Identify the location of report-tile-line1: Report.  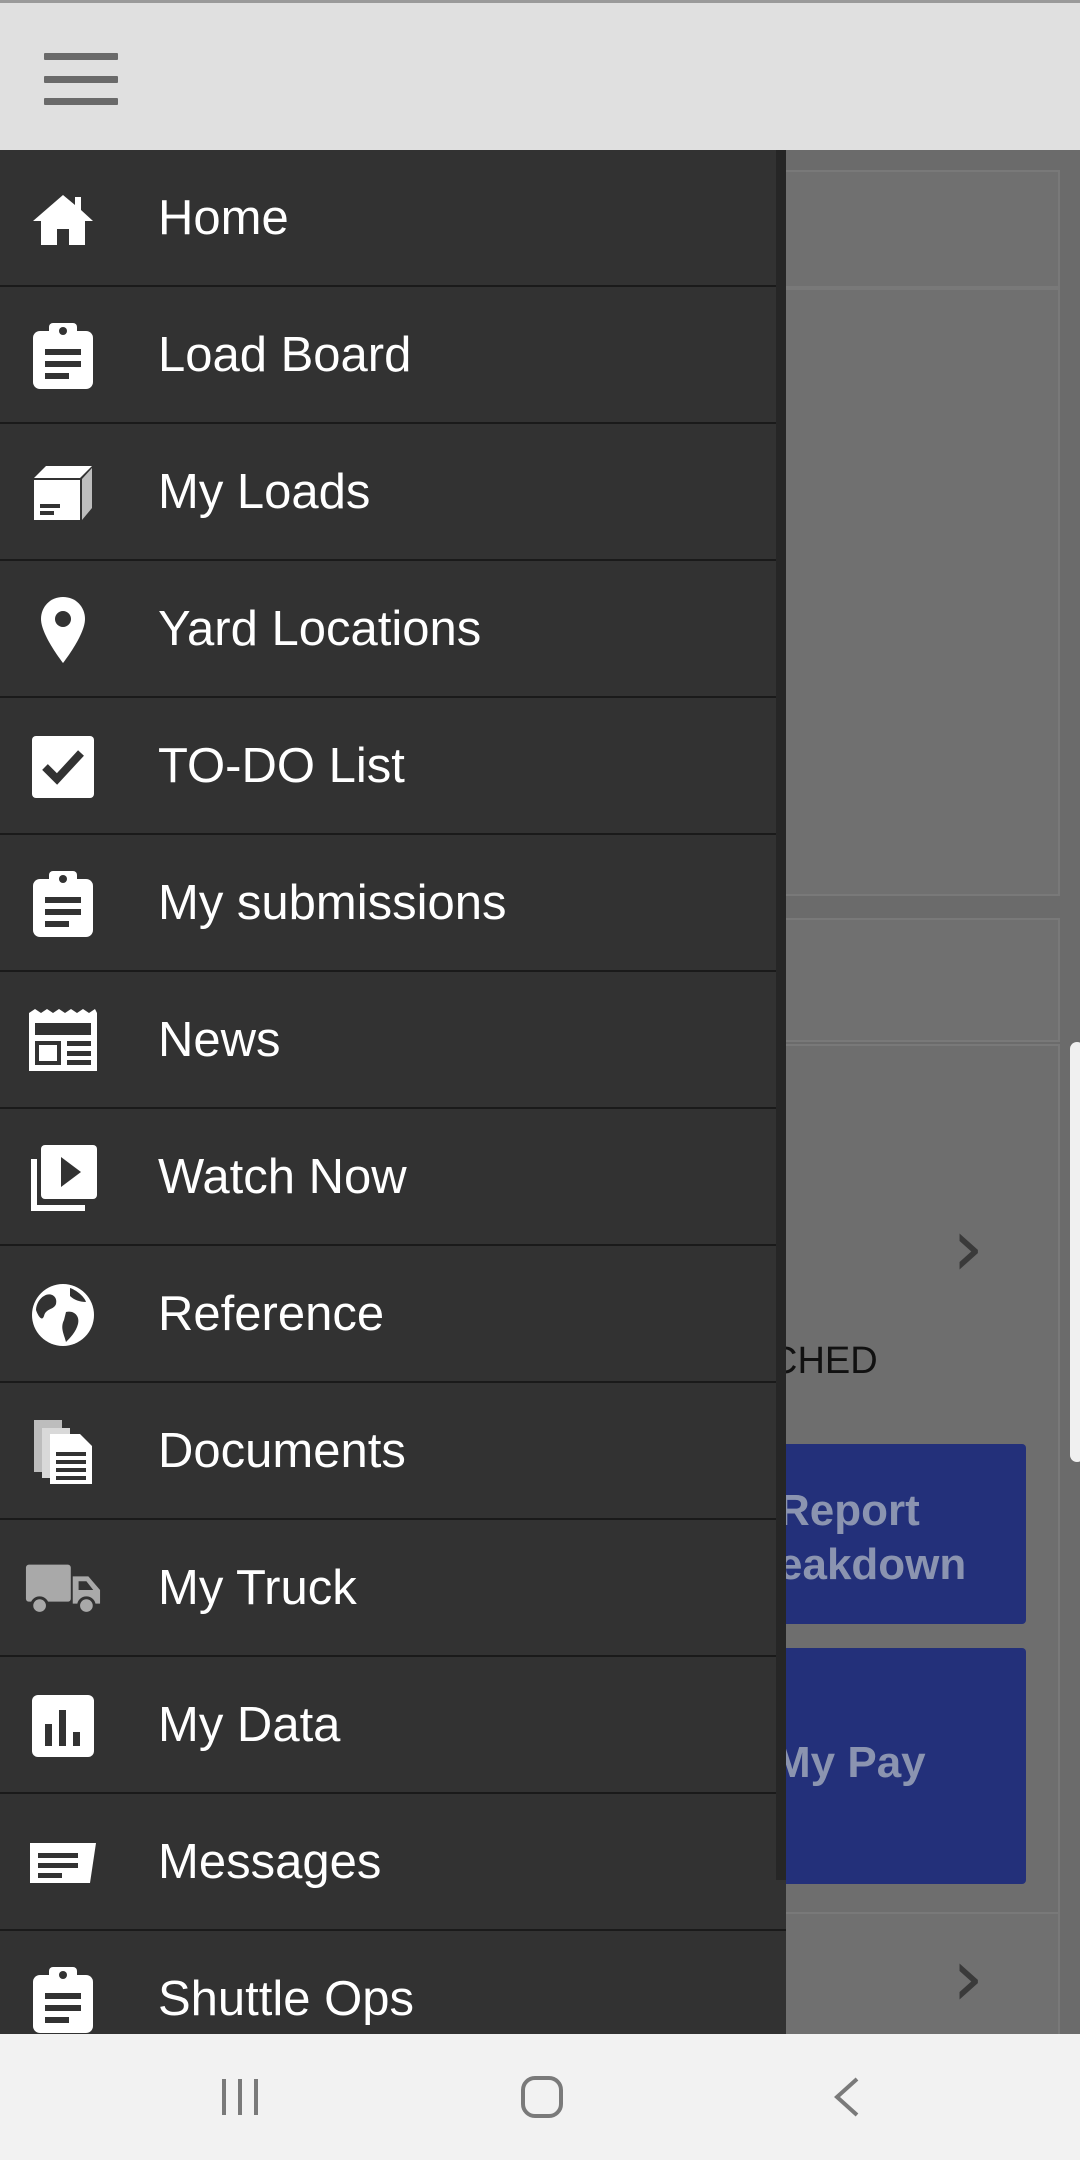
(849, 1510).